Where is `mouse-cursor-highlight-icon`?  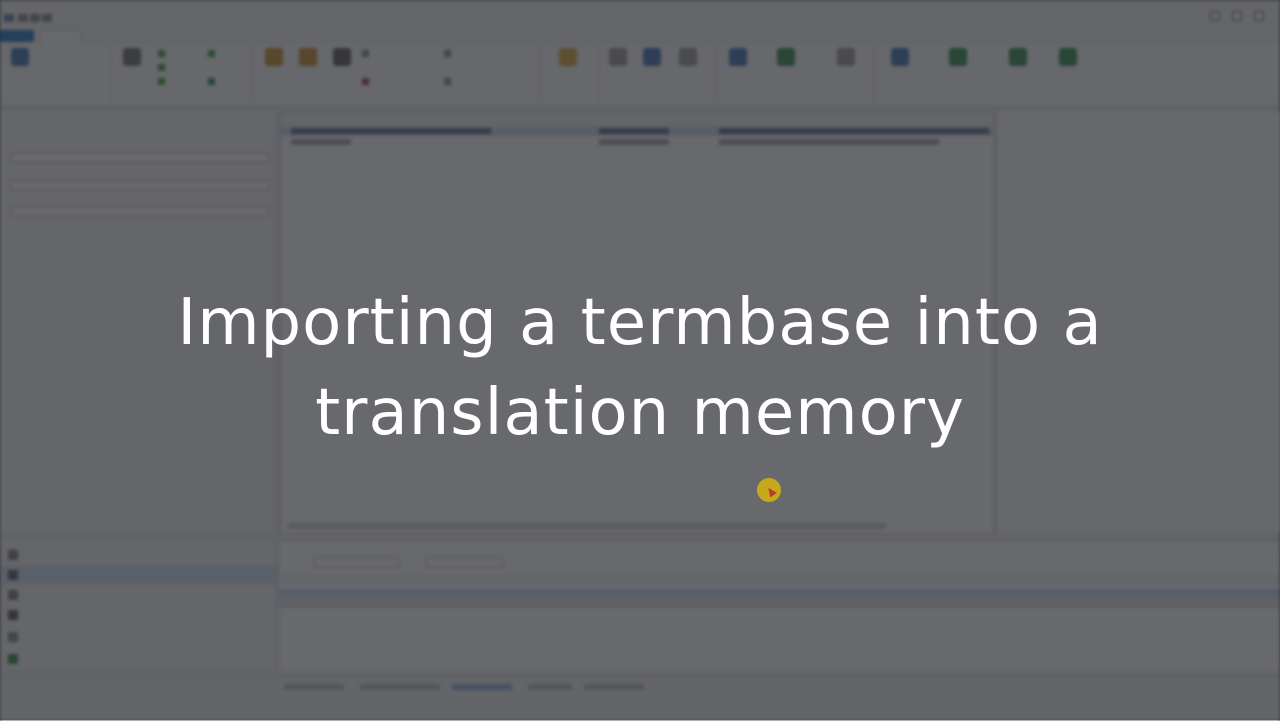
mouse-cursor-highlight-icon is located at coordinates (769, 490).